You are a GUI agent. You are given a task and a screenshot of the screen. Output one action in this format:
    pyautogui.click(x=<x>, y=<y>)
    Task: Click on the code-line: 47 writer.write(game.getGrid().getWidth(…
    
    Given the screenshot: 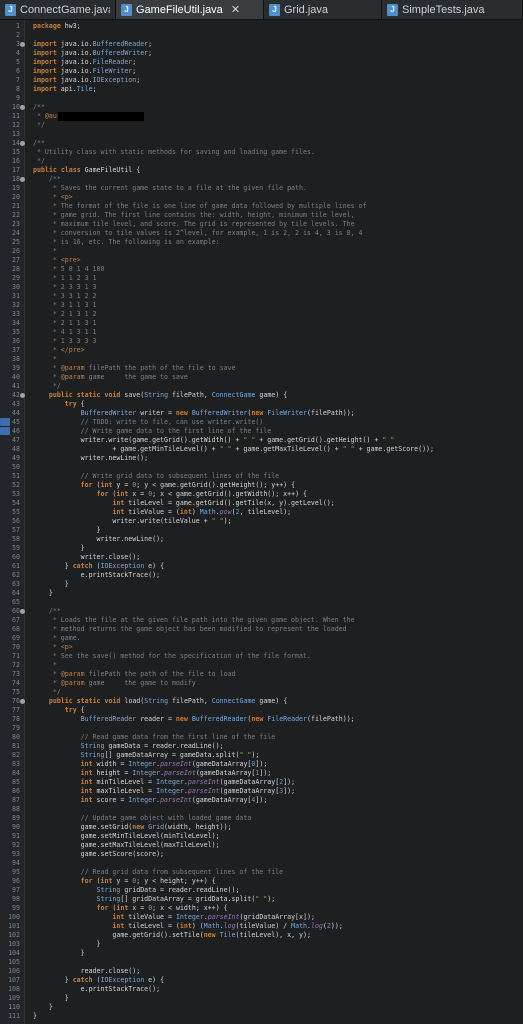 What is the action you would take?
    pyautogui.click(x=261, y=440)
    